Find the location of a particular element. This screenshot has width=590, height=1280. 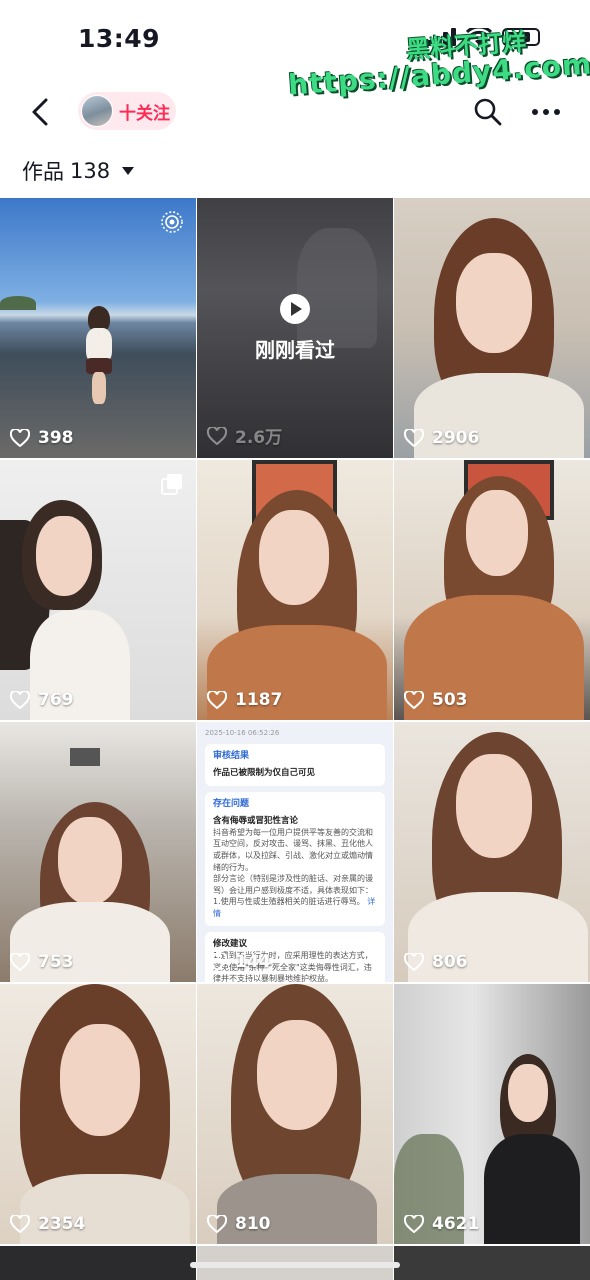

review-result-card: 审核结果 作品已被限制为仅自己可见 is located at coordinates (295, 765).